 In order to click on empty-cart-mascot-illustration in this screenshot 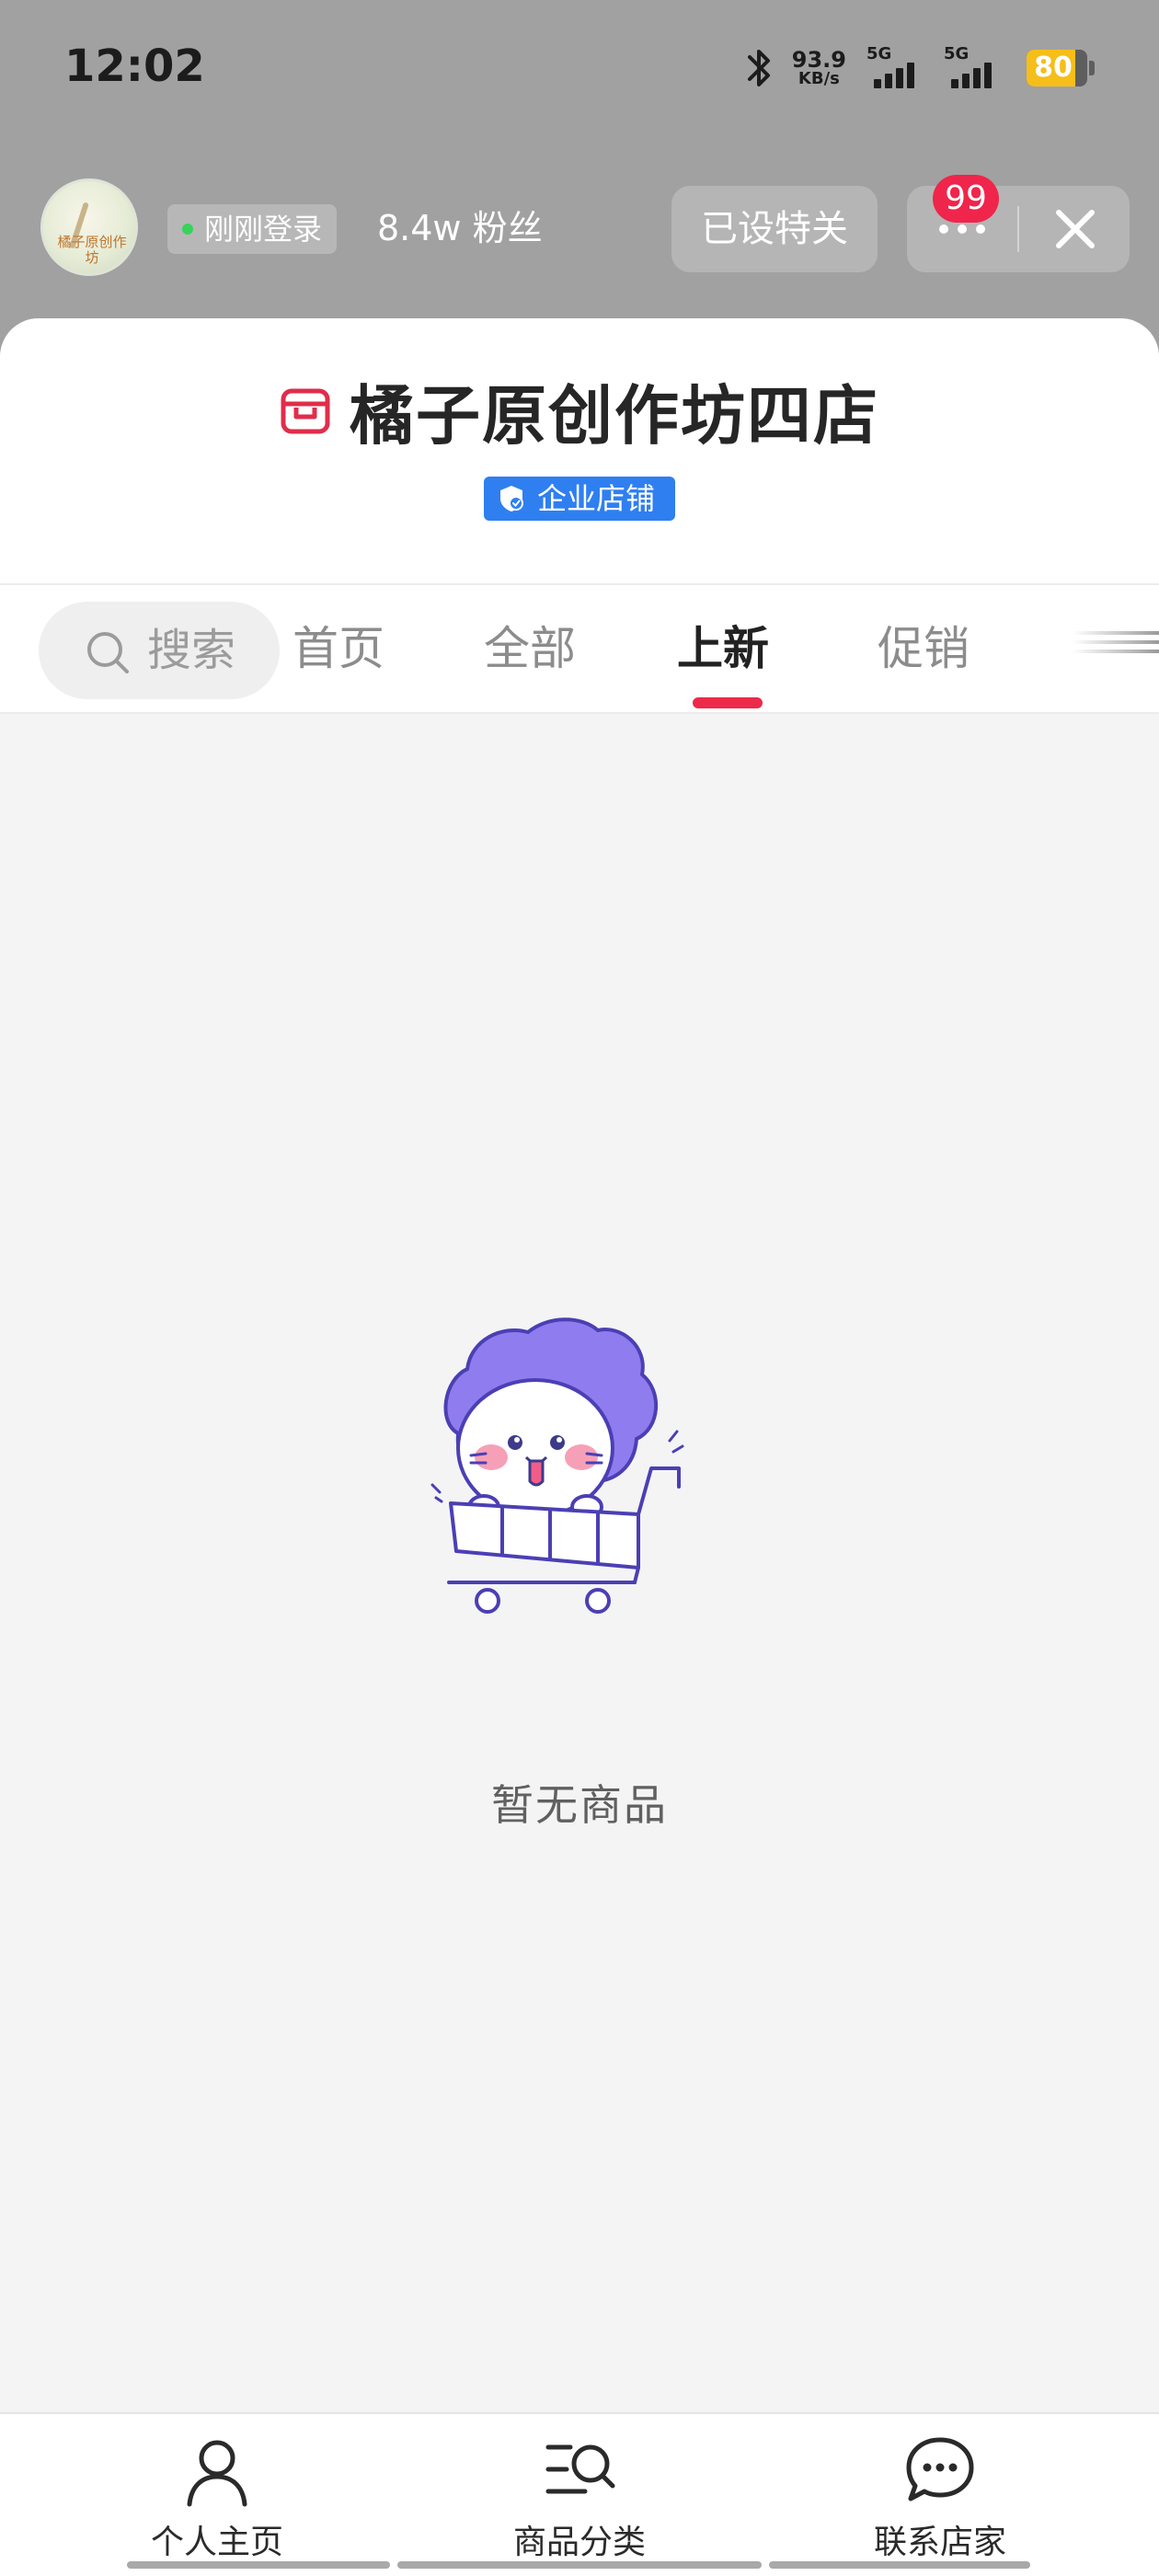, I will do `click(557, 1465)`.